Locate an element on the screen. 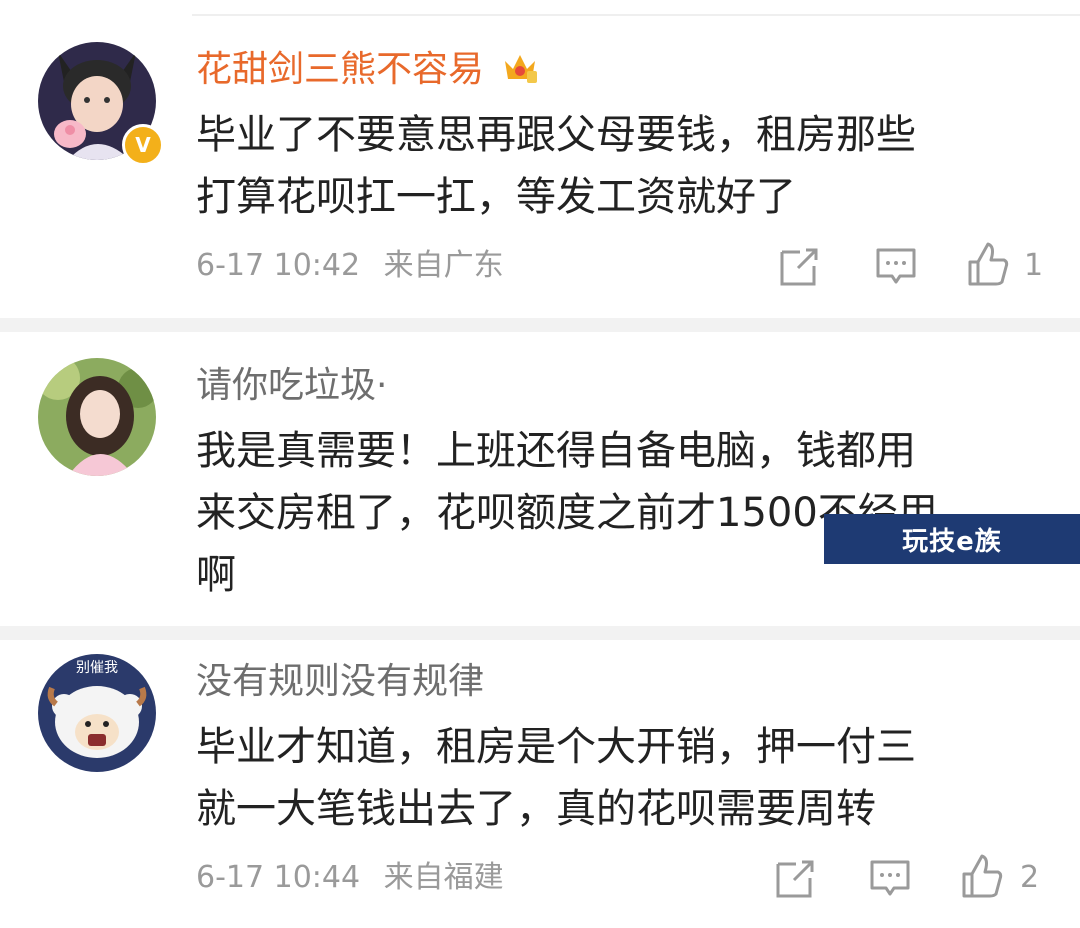  avatar-caption: 别催我 is located at coordinates (97, 668).